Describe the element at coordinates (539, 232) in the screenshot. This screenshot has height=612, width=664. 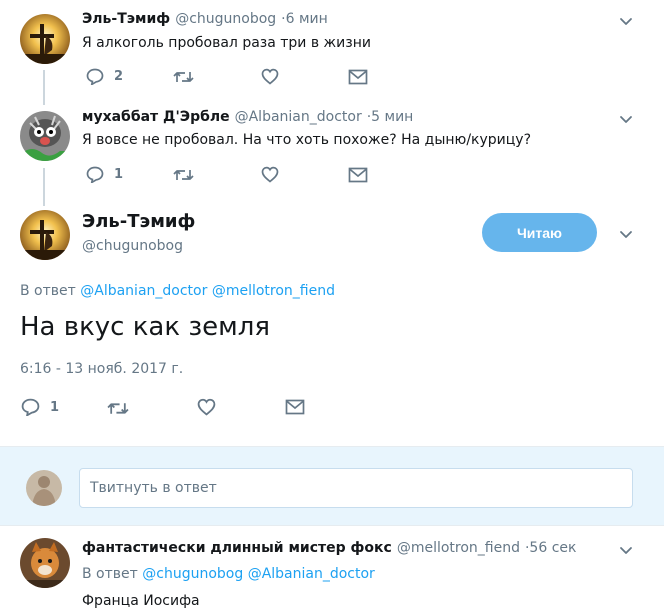
I see `following-button: Читаю` at that location.